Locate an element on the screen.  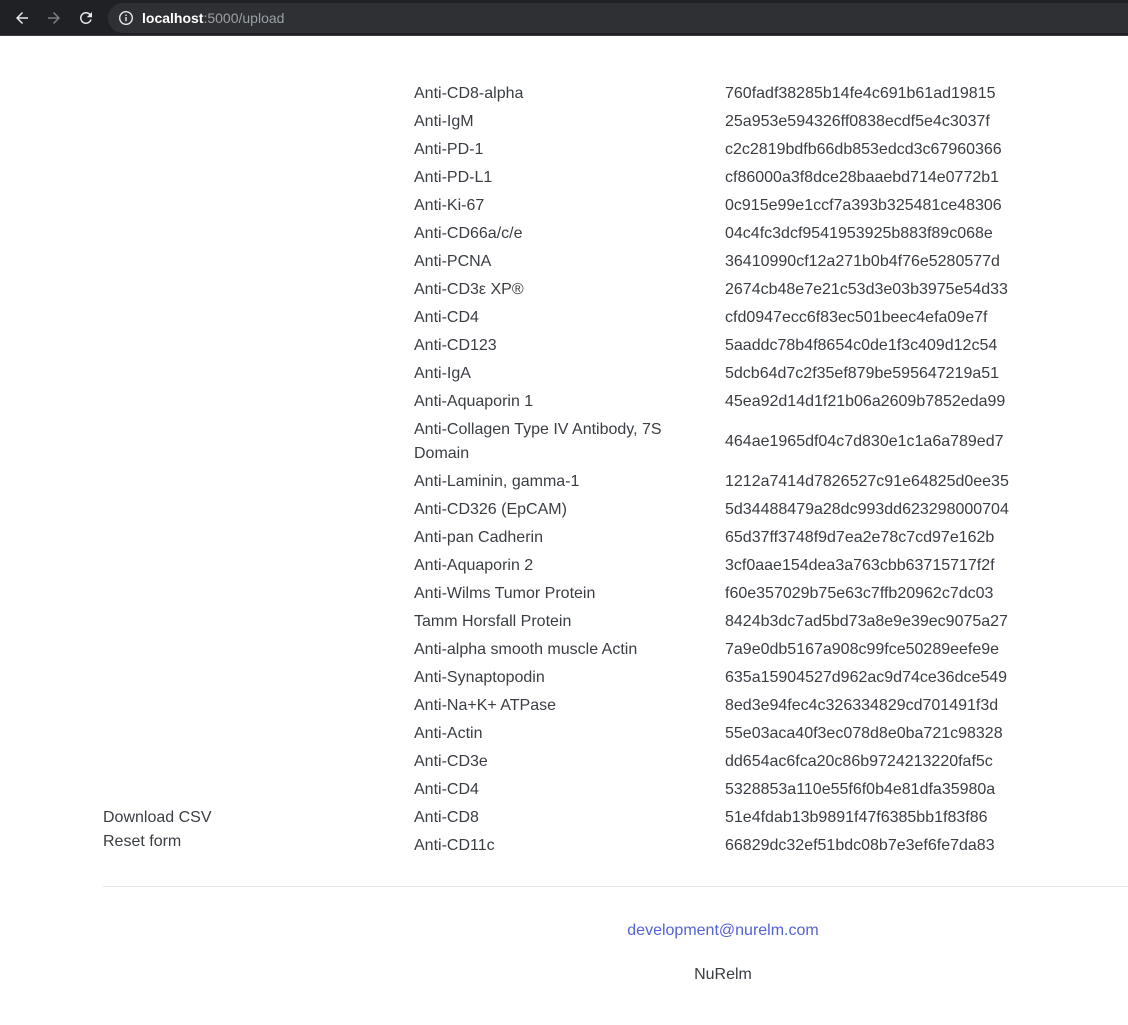
antibody-name-cell: Anti-Aquaporin 1 is located at coordinates (474, 401).